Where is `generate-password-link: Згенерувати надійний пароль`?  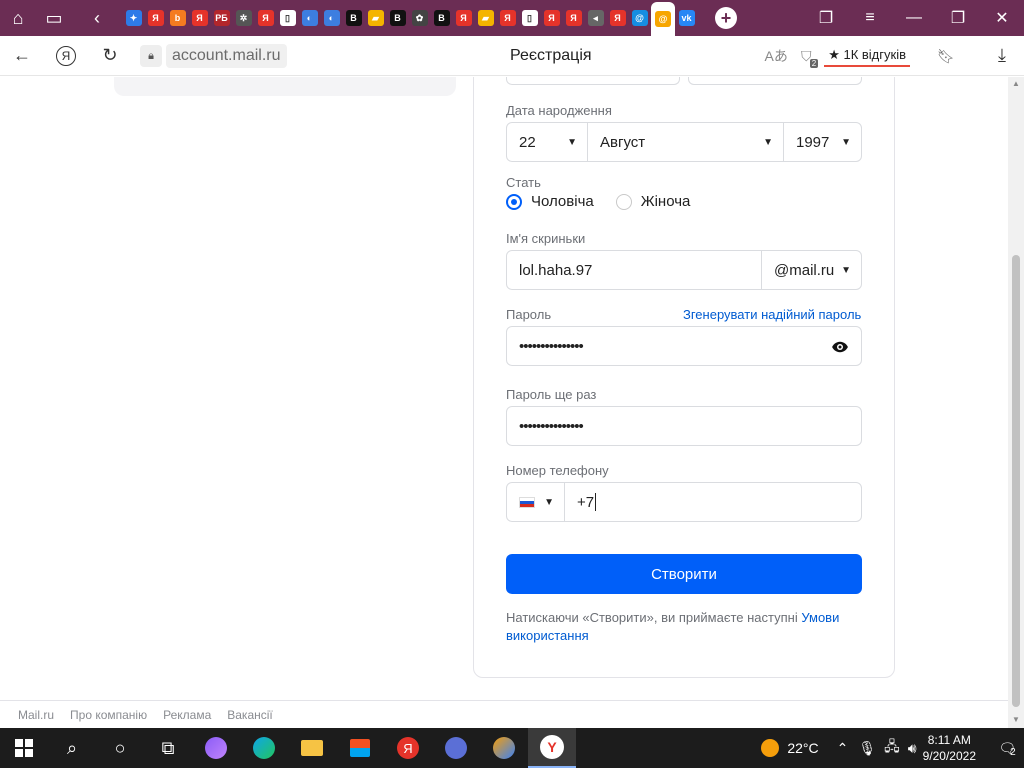
generate-password-link: Згенерувати надійний пароль is located at coordinates (772, 314).